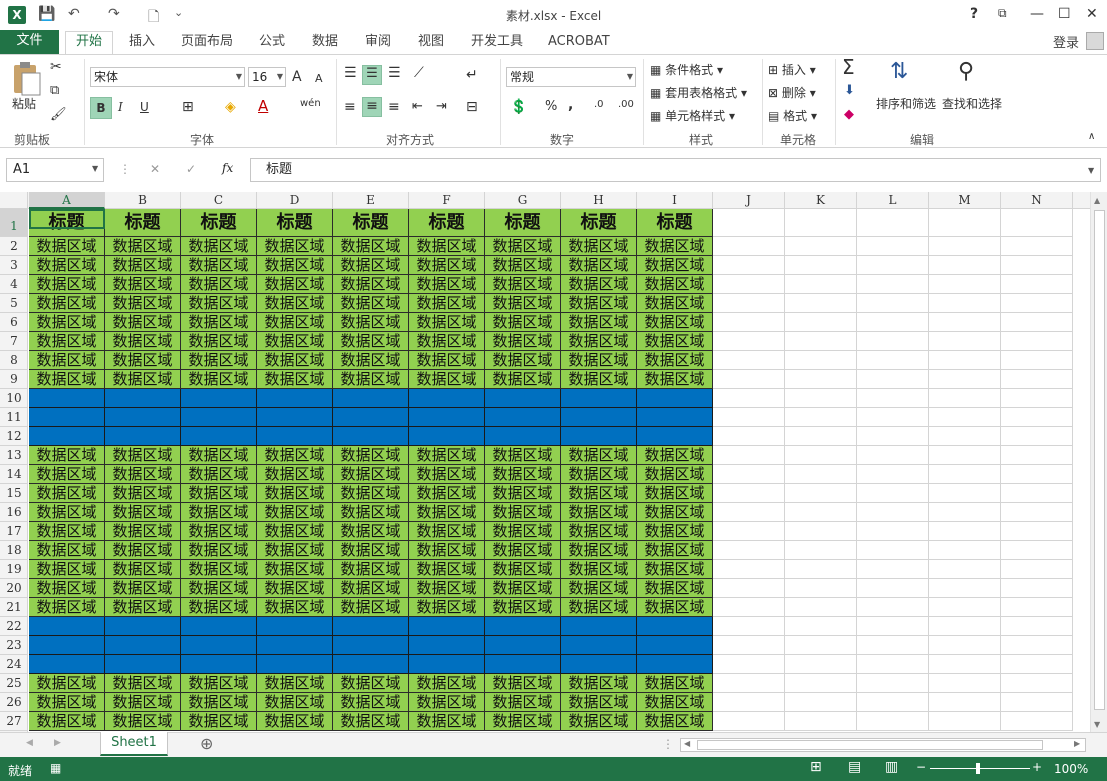 The width and height of the screenshot is (1107, 781). I want to click on cell-c20: 数据区域, so click(219, 588).